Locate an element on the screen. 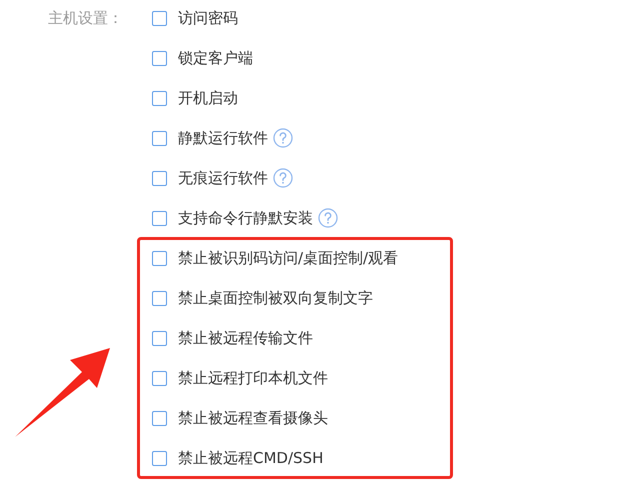 The image size is (635, 495). option-label: 锁定客户端 is located at coordinates (215, 58).